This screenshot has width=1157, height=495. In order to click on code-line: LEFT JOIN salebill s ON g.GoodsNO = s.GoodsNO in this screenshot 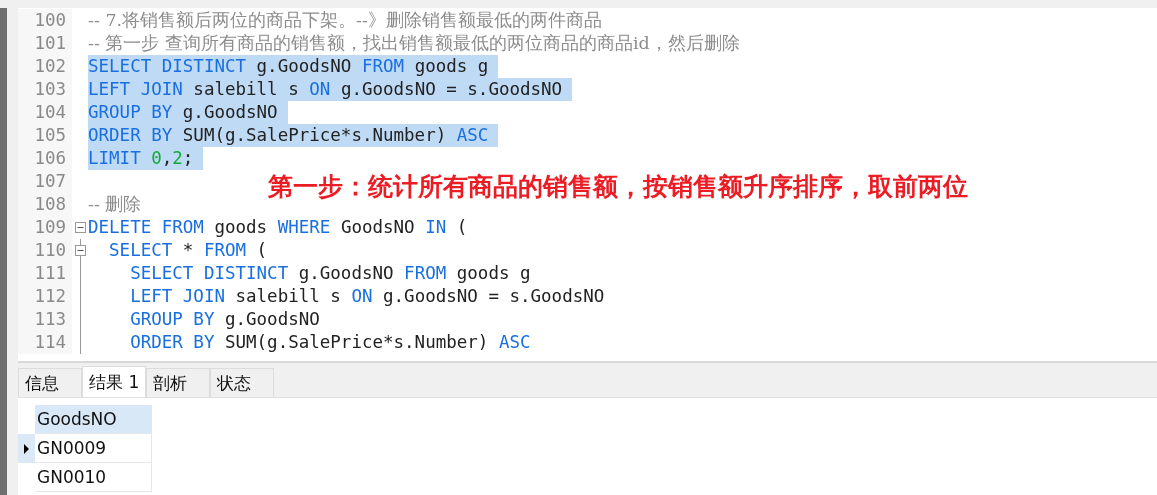, I will do `click(367, 296)`.